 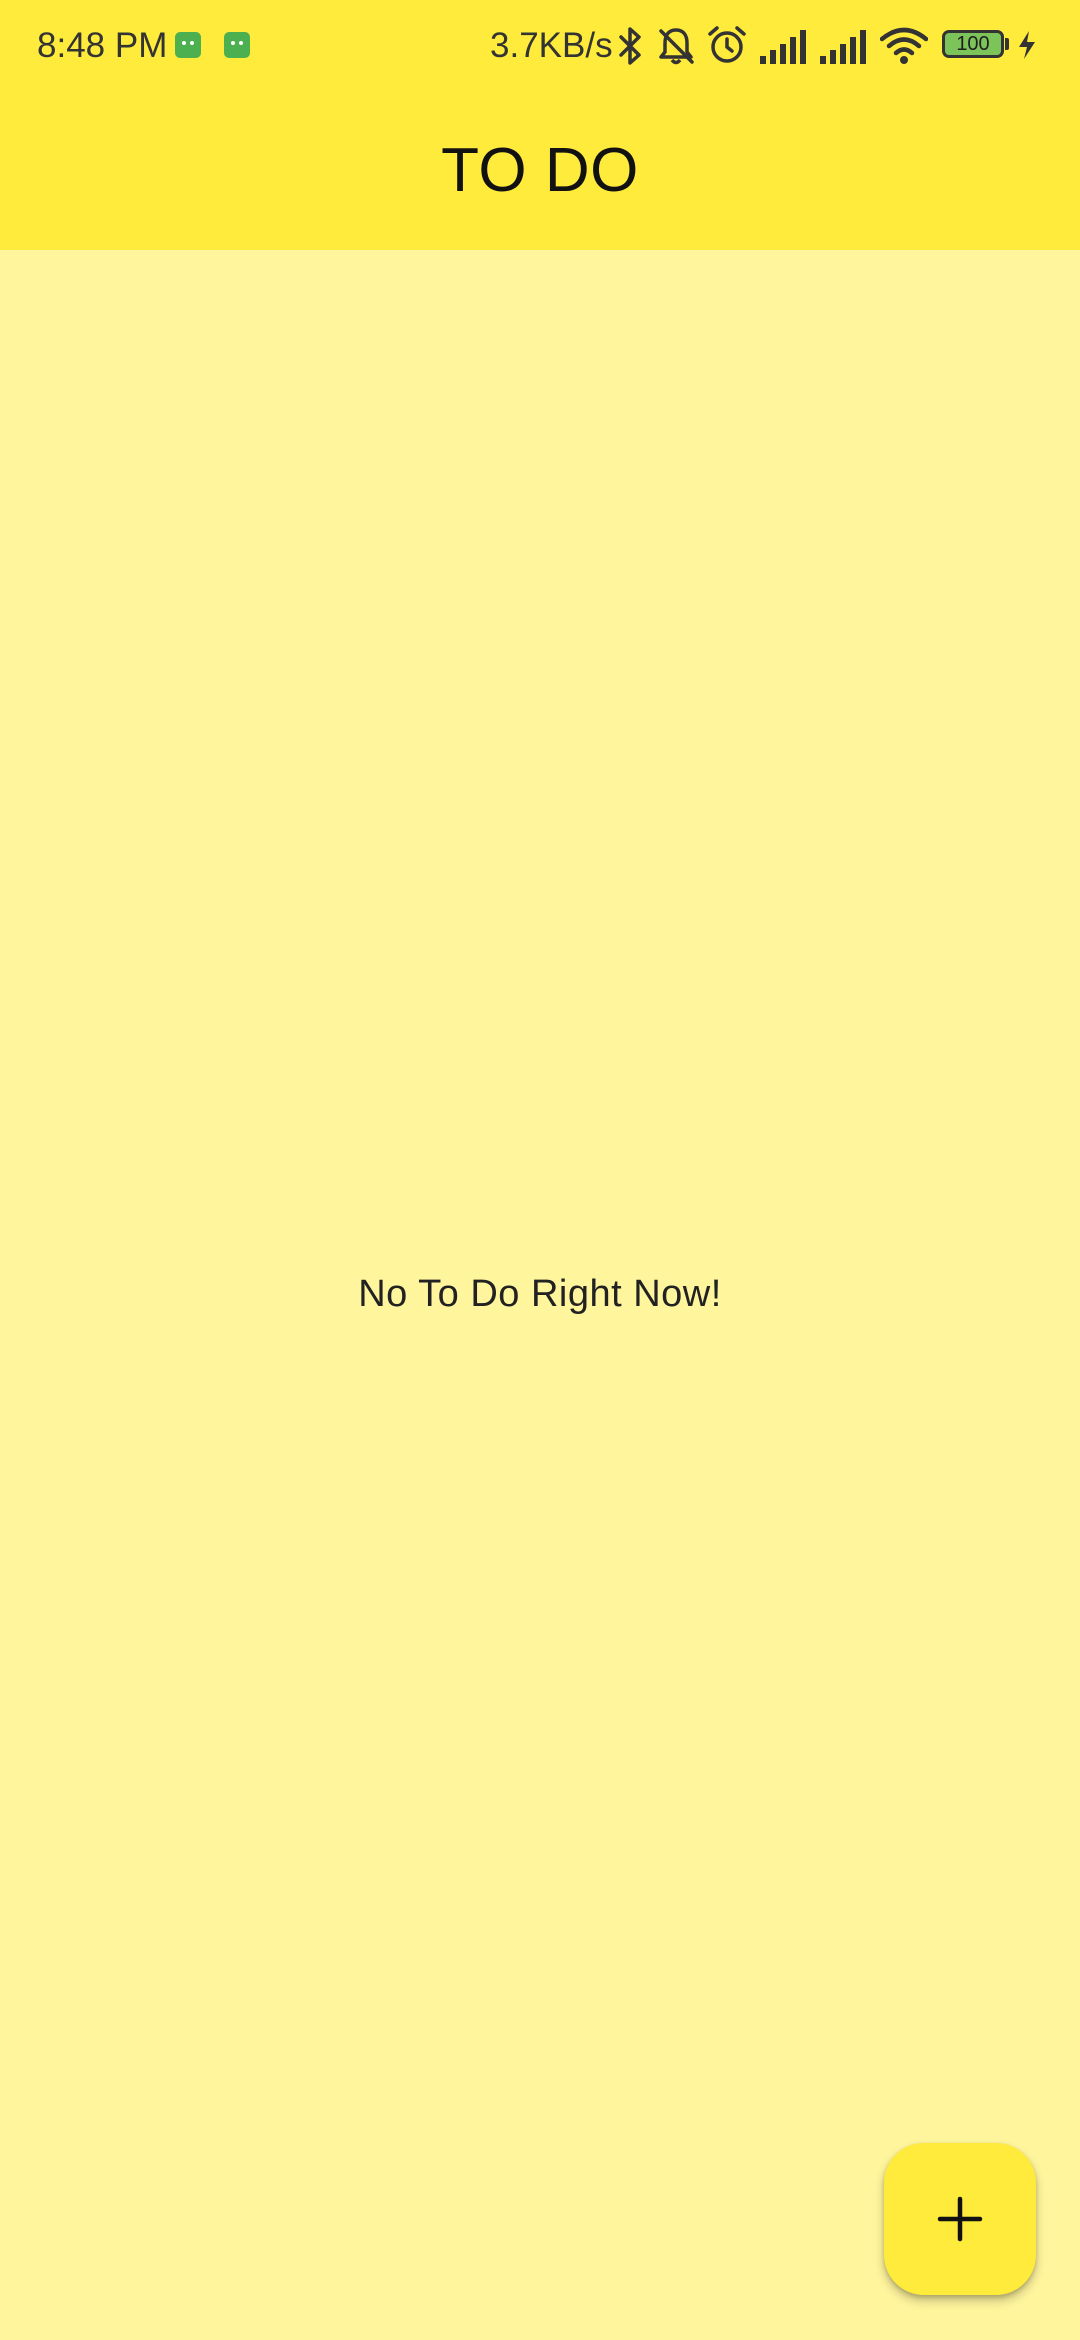 I want to click on battery-icon: 100, so click(x=973, y=44).